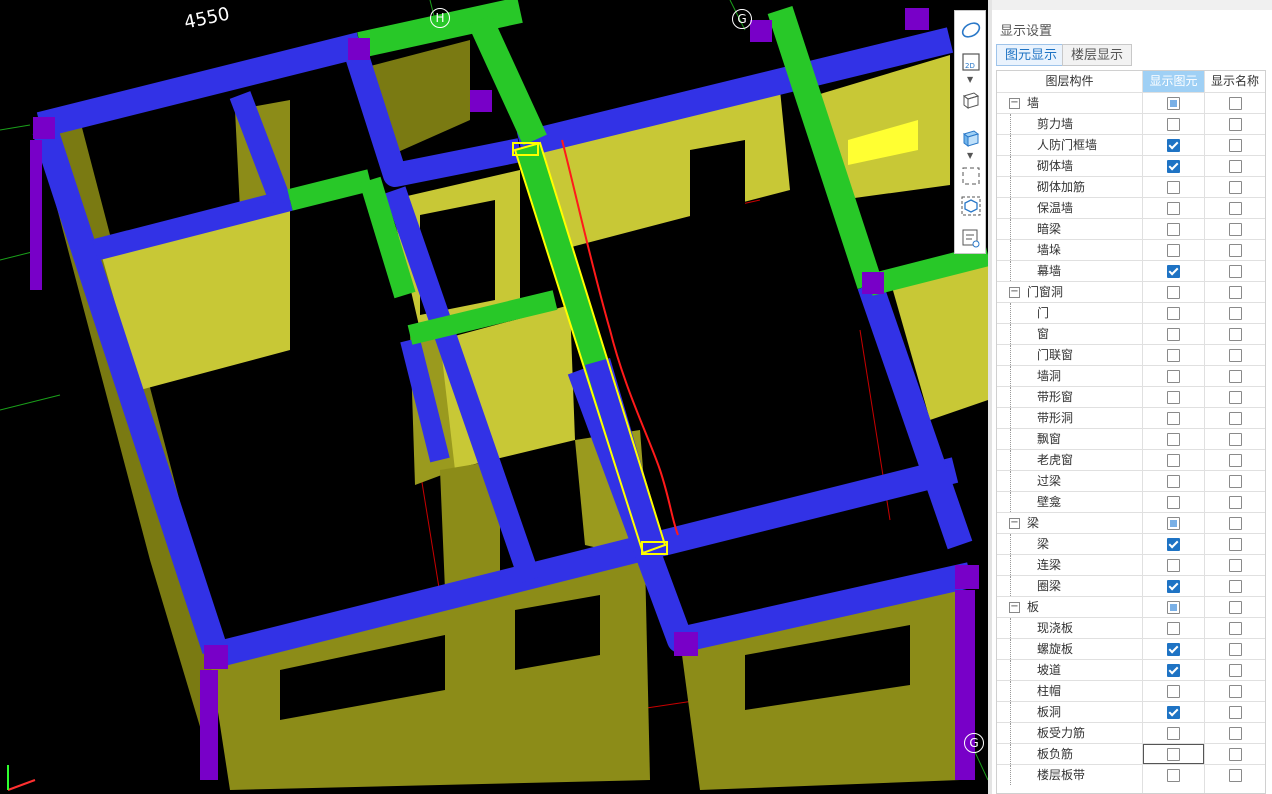 The width and height of the screenshot is (1272, 794). What do you see at coordinates (1097, 55) in the screenshot?
I see `tab-floor-display: 楼层显示` at bounding box center [1097, 55].